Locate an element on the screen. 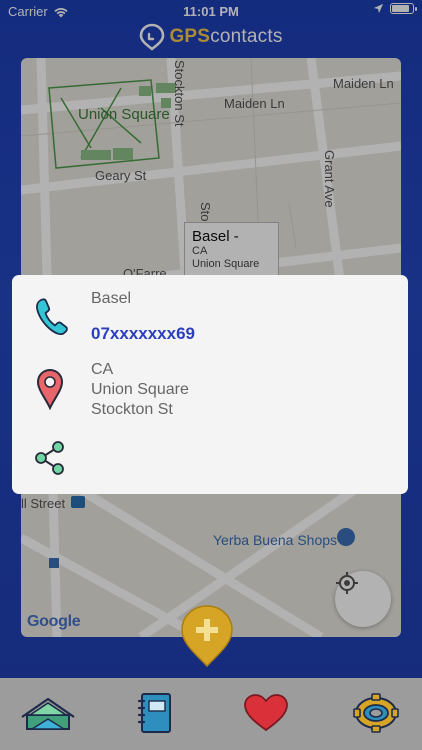  heart-icon is located at coordinates (266, 713).